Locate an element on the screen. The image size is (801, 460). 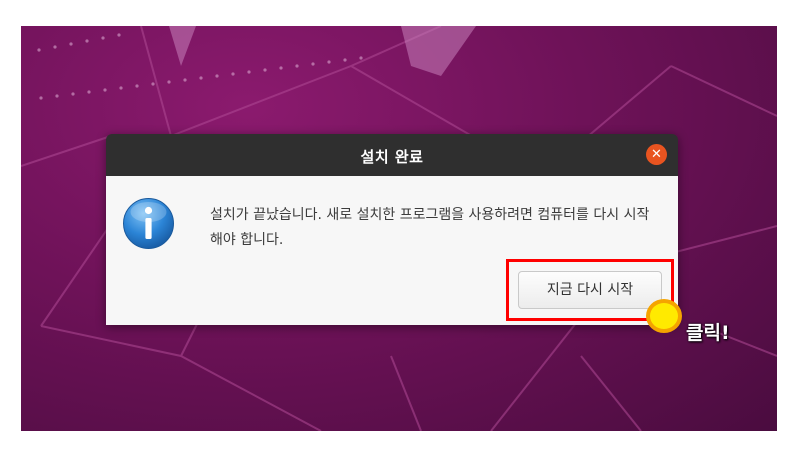
click-cursor-icon is located at coordinates (664, 316).